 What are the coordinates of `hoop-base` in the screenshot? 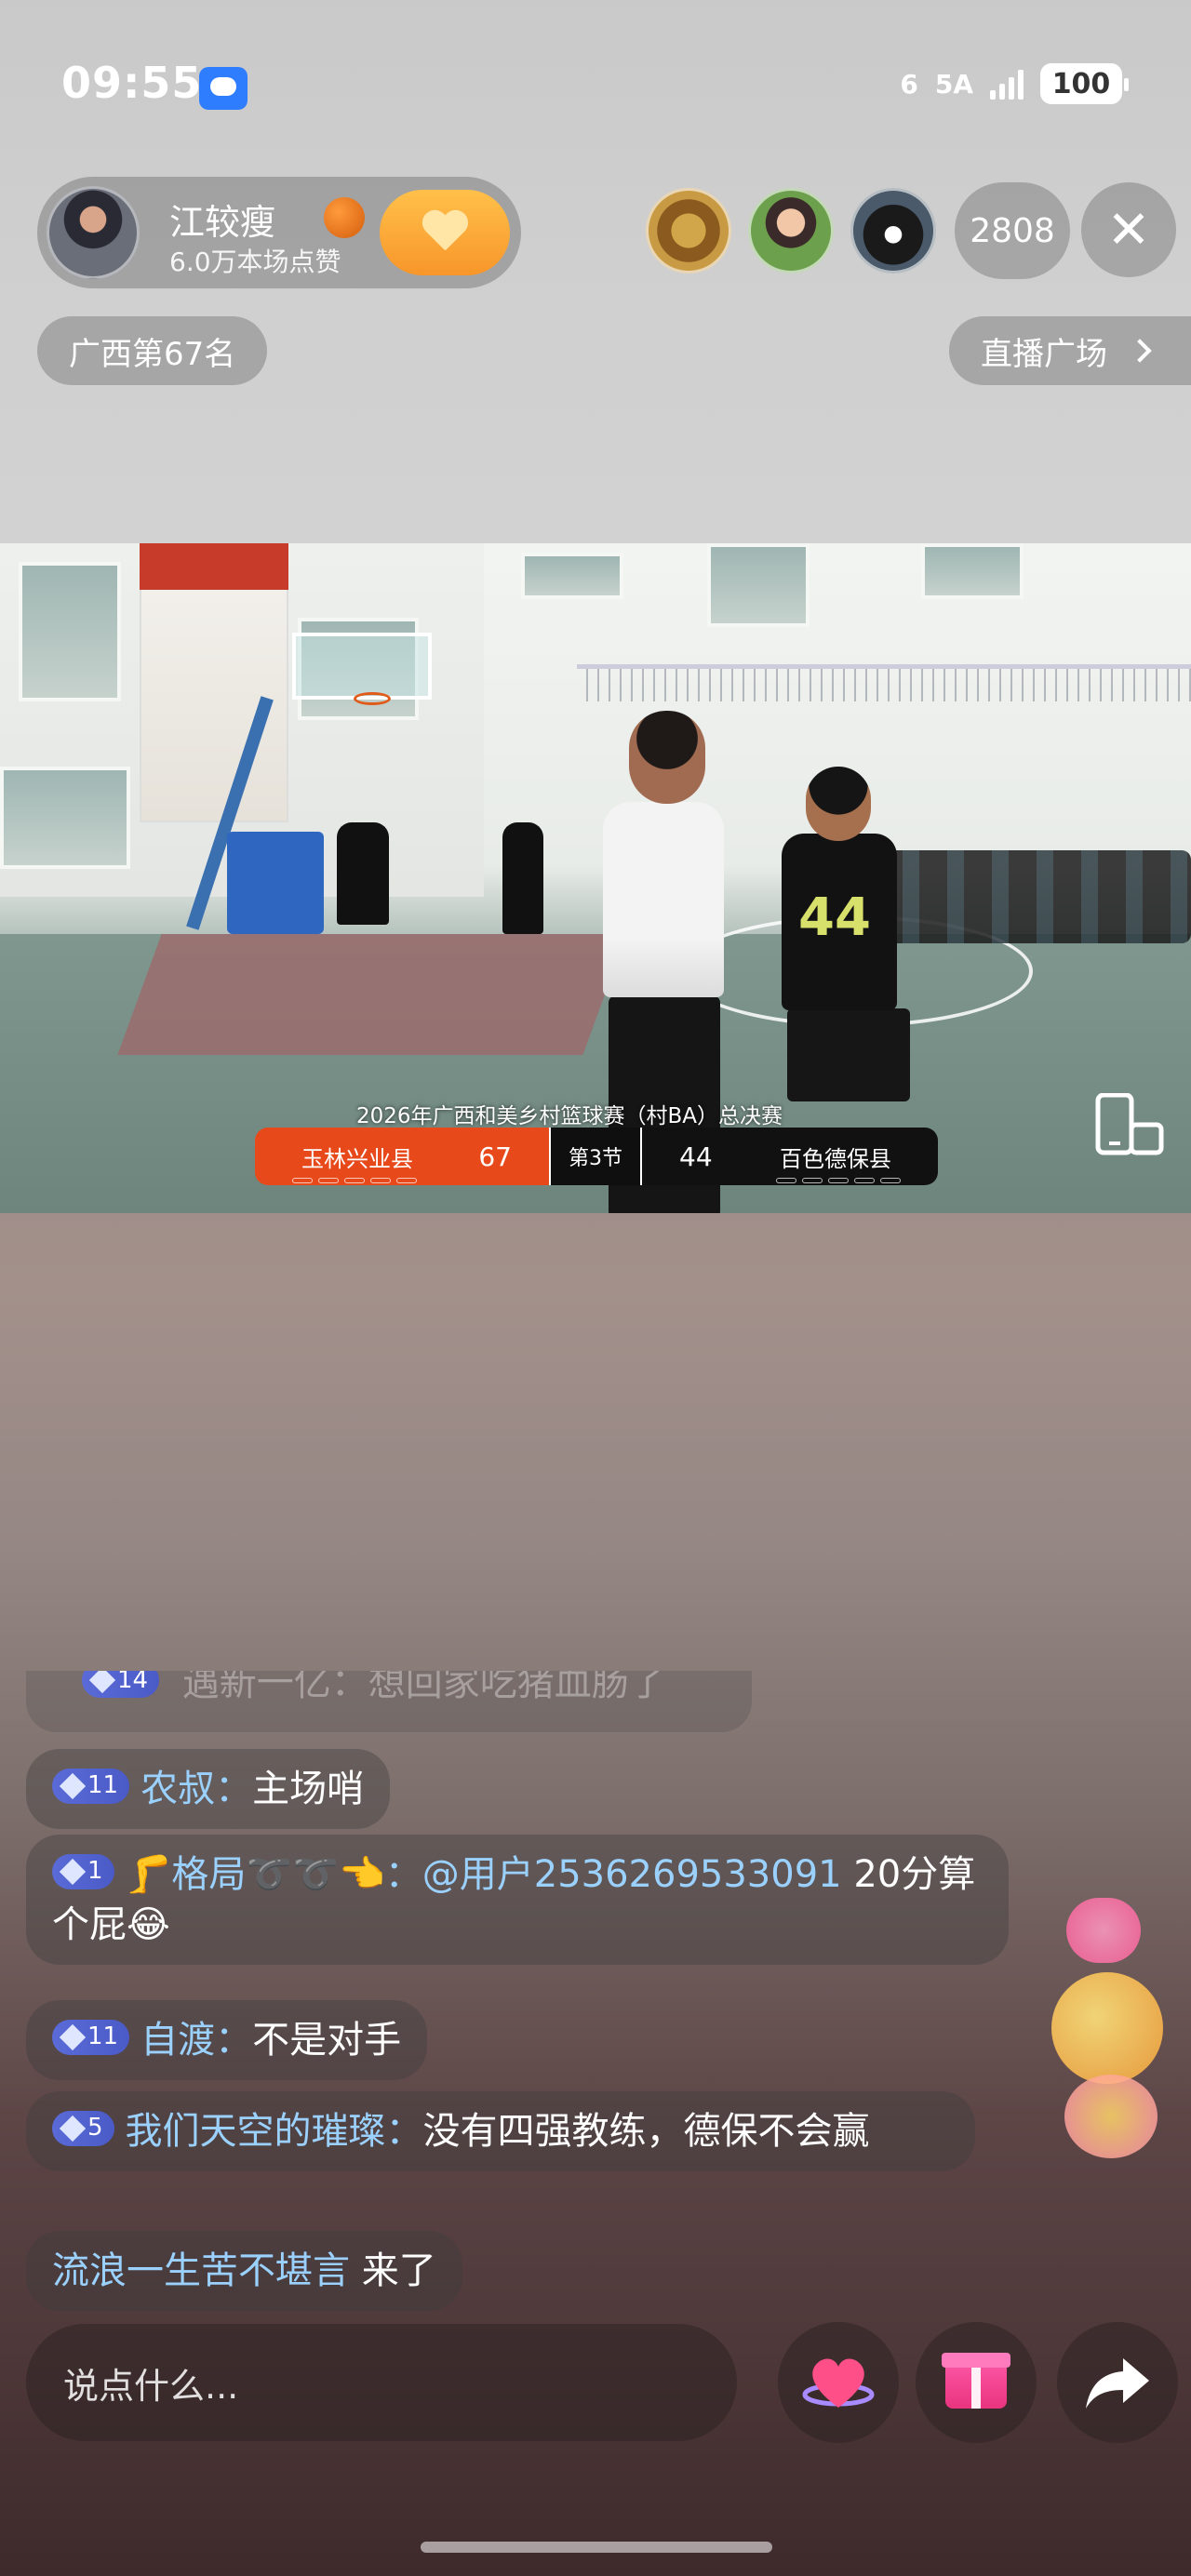 It's located at (275, 883).